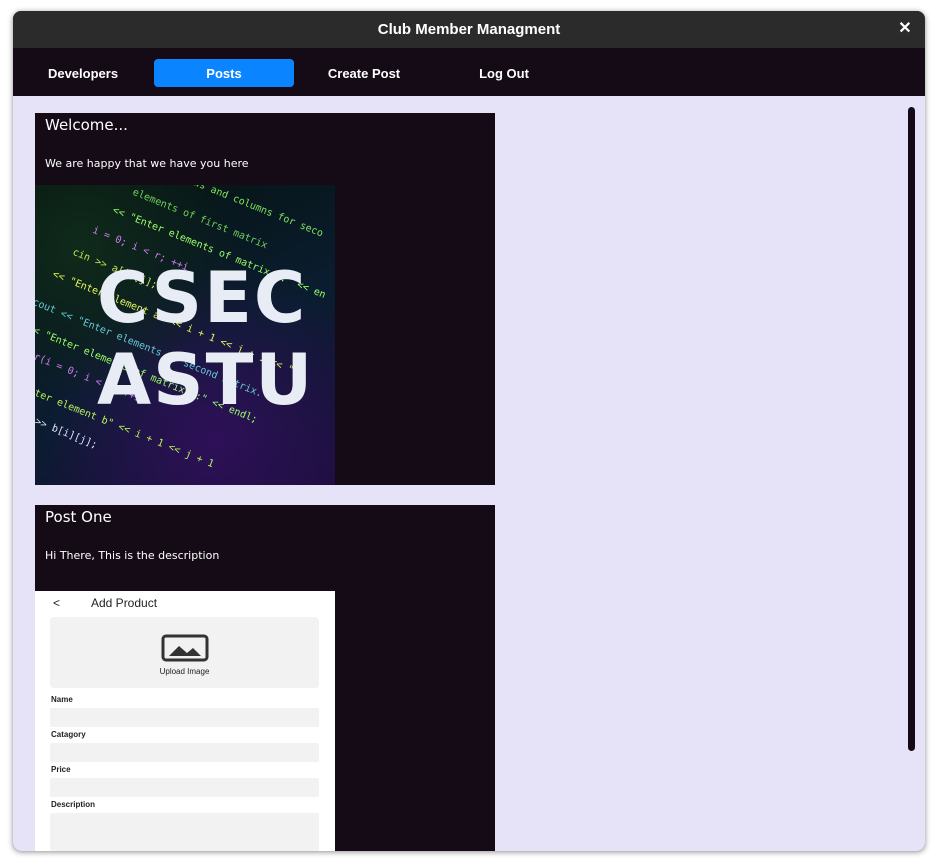 The image size is (939, 868). I want to click on code-line: rows and columns for seco, so click(252, 212).